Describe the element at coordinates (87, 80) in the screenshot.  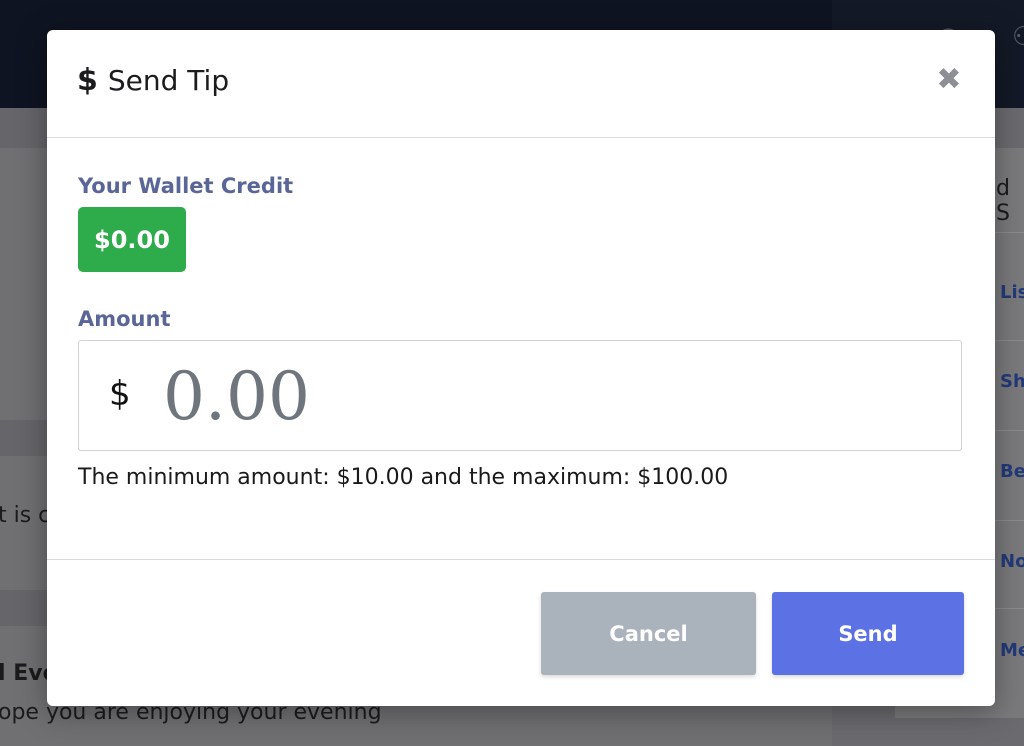
I see `dollar-icon: $` at that location.